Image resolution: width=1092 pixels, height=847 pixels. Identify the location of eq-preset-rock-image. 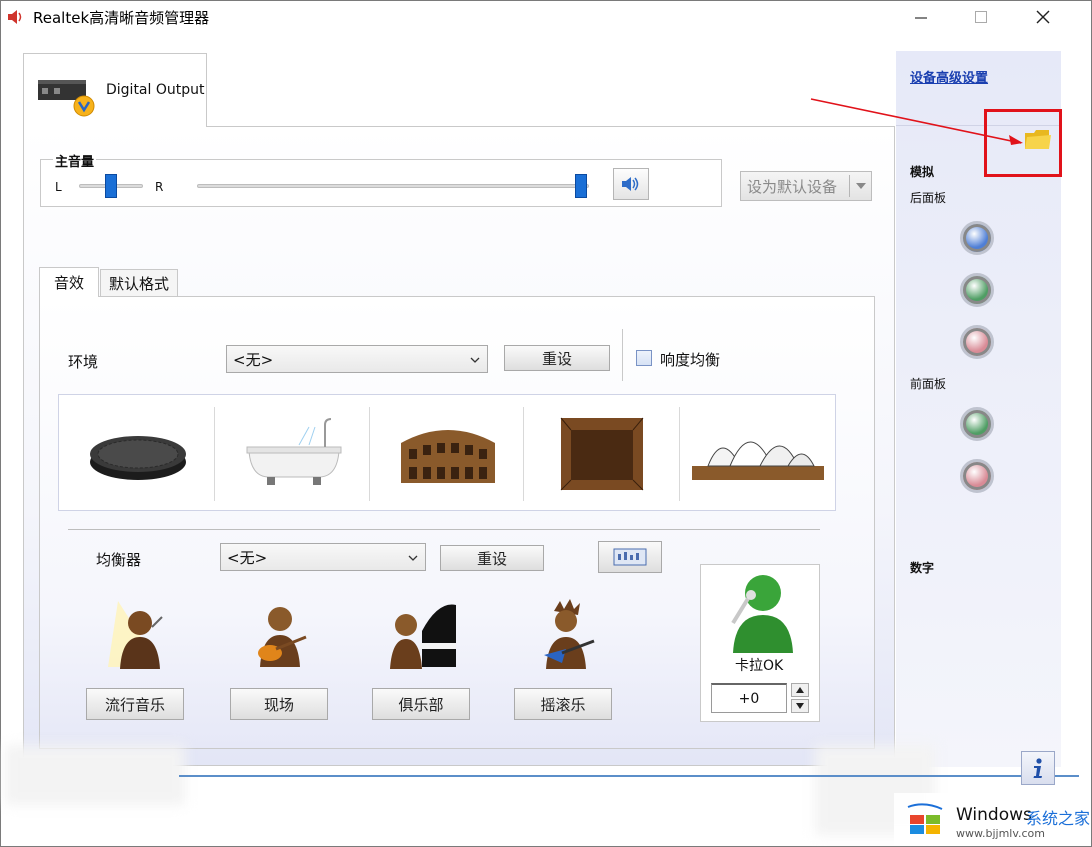
(566, 637).